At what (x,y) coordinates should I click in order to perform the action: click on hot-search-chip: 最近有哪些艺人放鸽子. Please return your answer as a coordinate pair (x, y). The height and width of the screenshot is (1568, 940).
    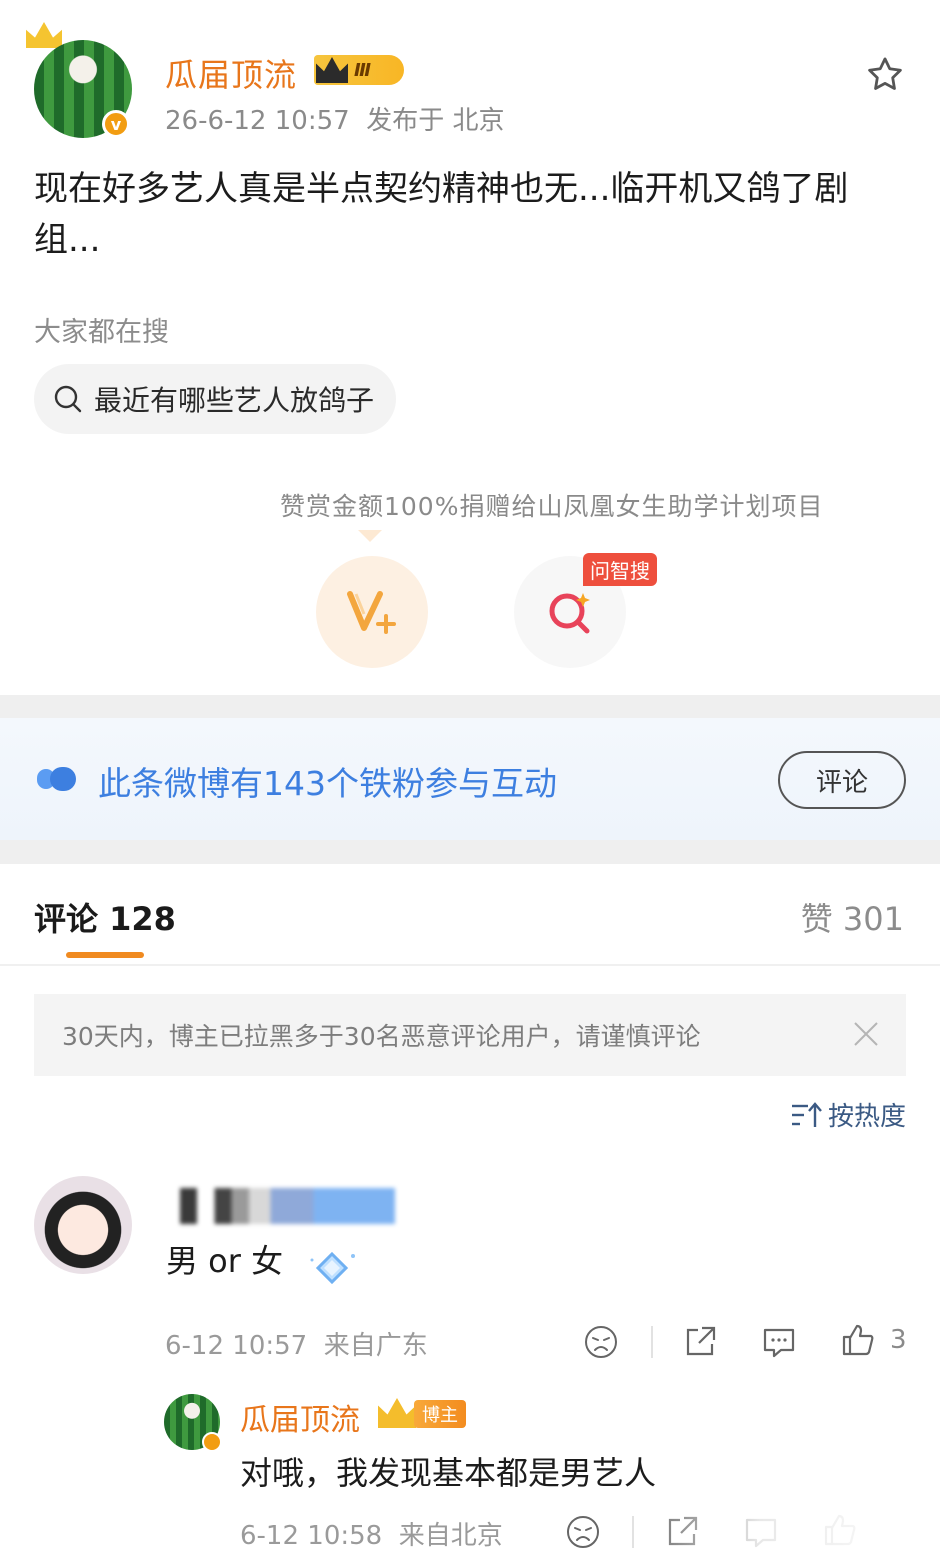
    Looking at the image, I should click on (215, 399).